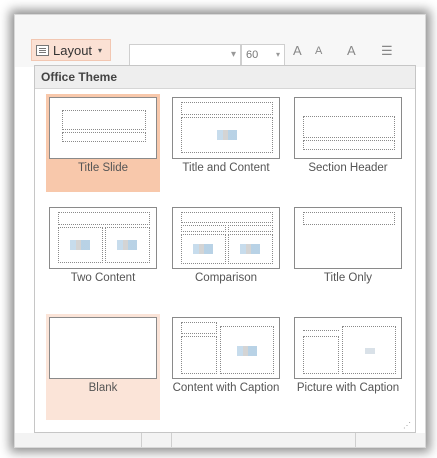  What do you see at coordinates (407, 425) in the screenshot?
I see `resize-grip-icon: ⋰` at bounding box center [407, 425].